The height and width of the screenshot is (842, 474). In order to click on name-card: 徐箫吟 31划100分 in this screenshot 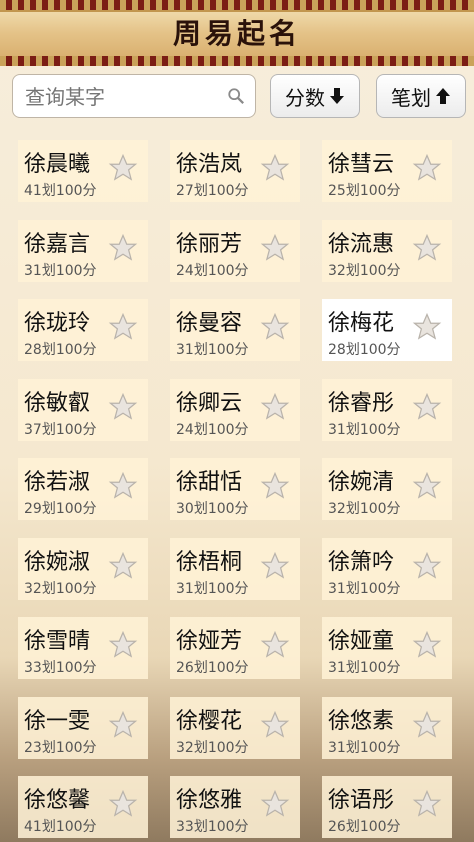, I will do `click(387, 569)`.